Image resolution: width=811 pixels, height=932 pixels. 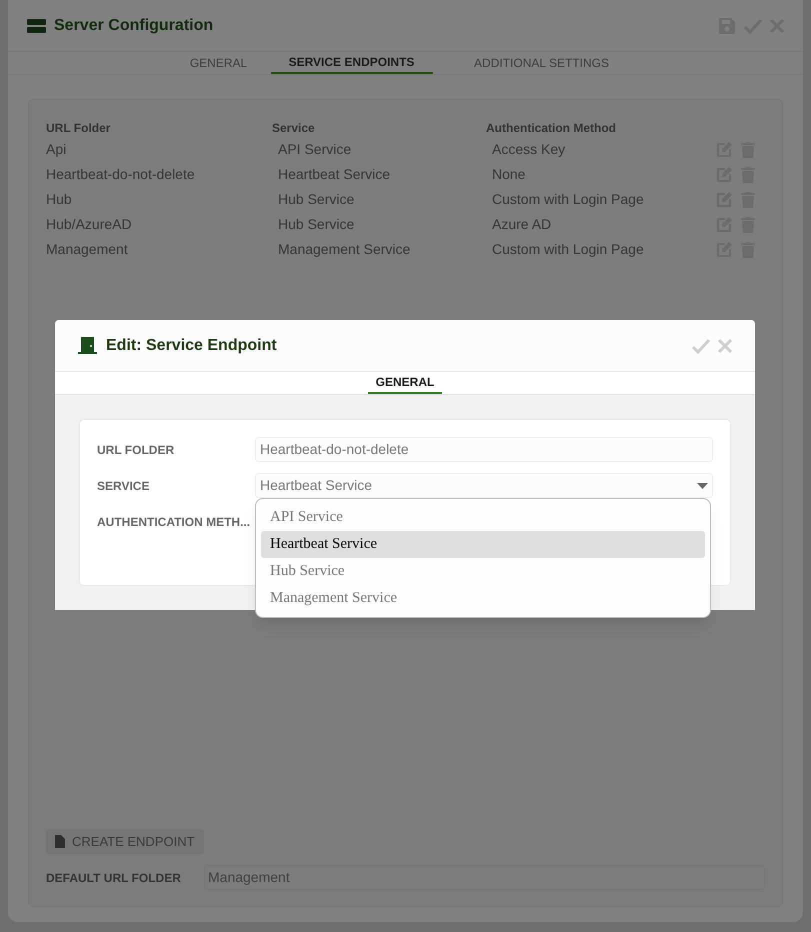 I want to click on table-cell-text: Hub, so click(x=59, y=199).